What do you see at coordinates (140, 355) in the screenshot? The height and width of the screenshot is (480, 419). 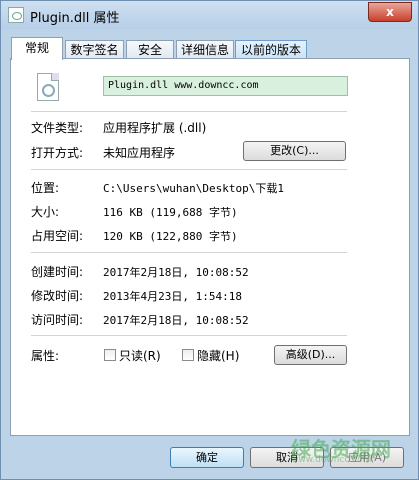 I see `readonly-label: 只读(R)` at bounding box center [140, 355].